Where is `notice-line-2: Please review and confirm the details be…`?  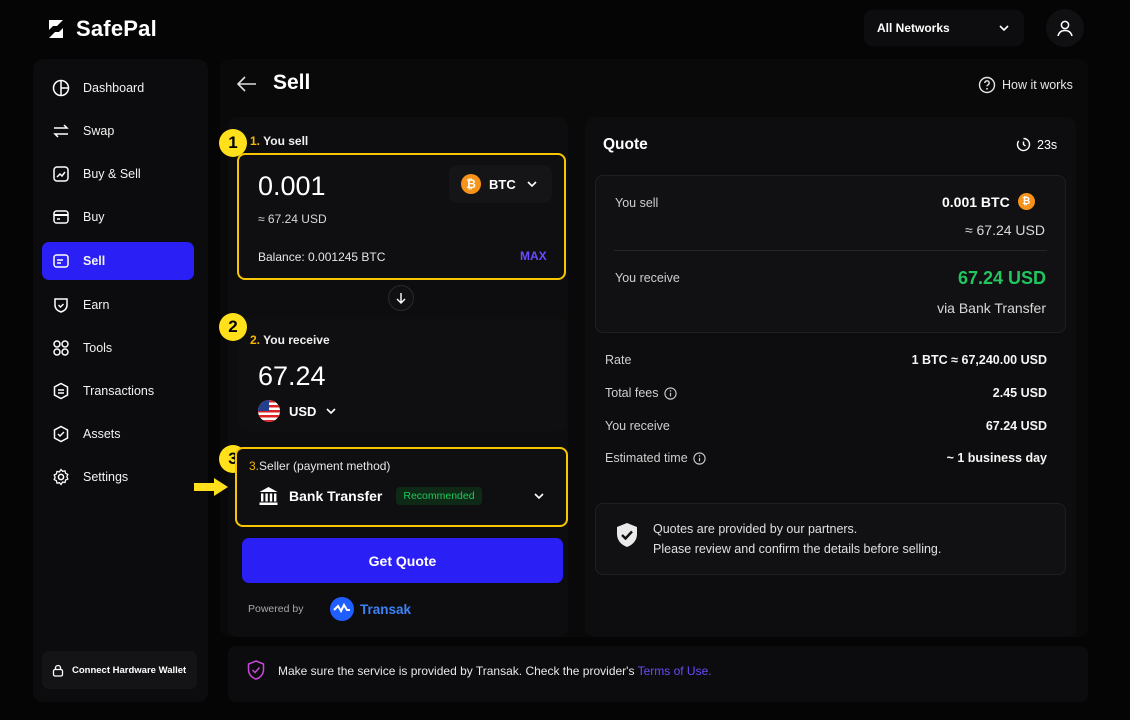
notice-line-2: Please review and confirm the details be… is located at coordinates (797, 549).